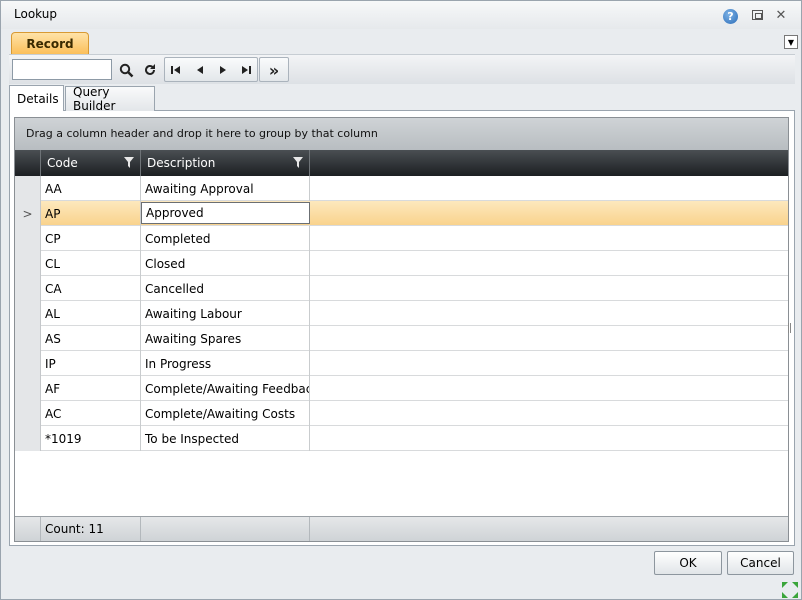 This screenshot has width=802, height=600. Describe the element at coordinates (225, 529) in the screenshot. I see `footer-description-cell` at that location.